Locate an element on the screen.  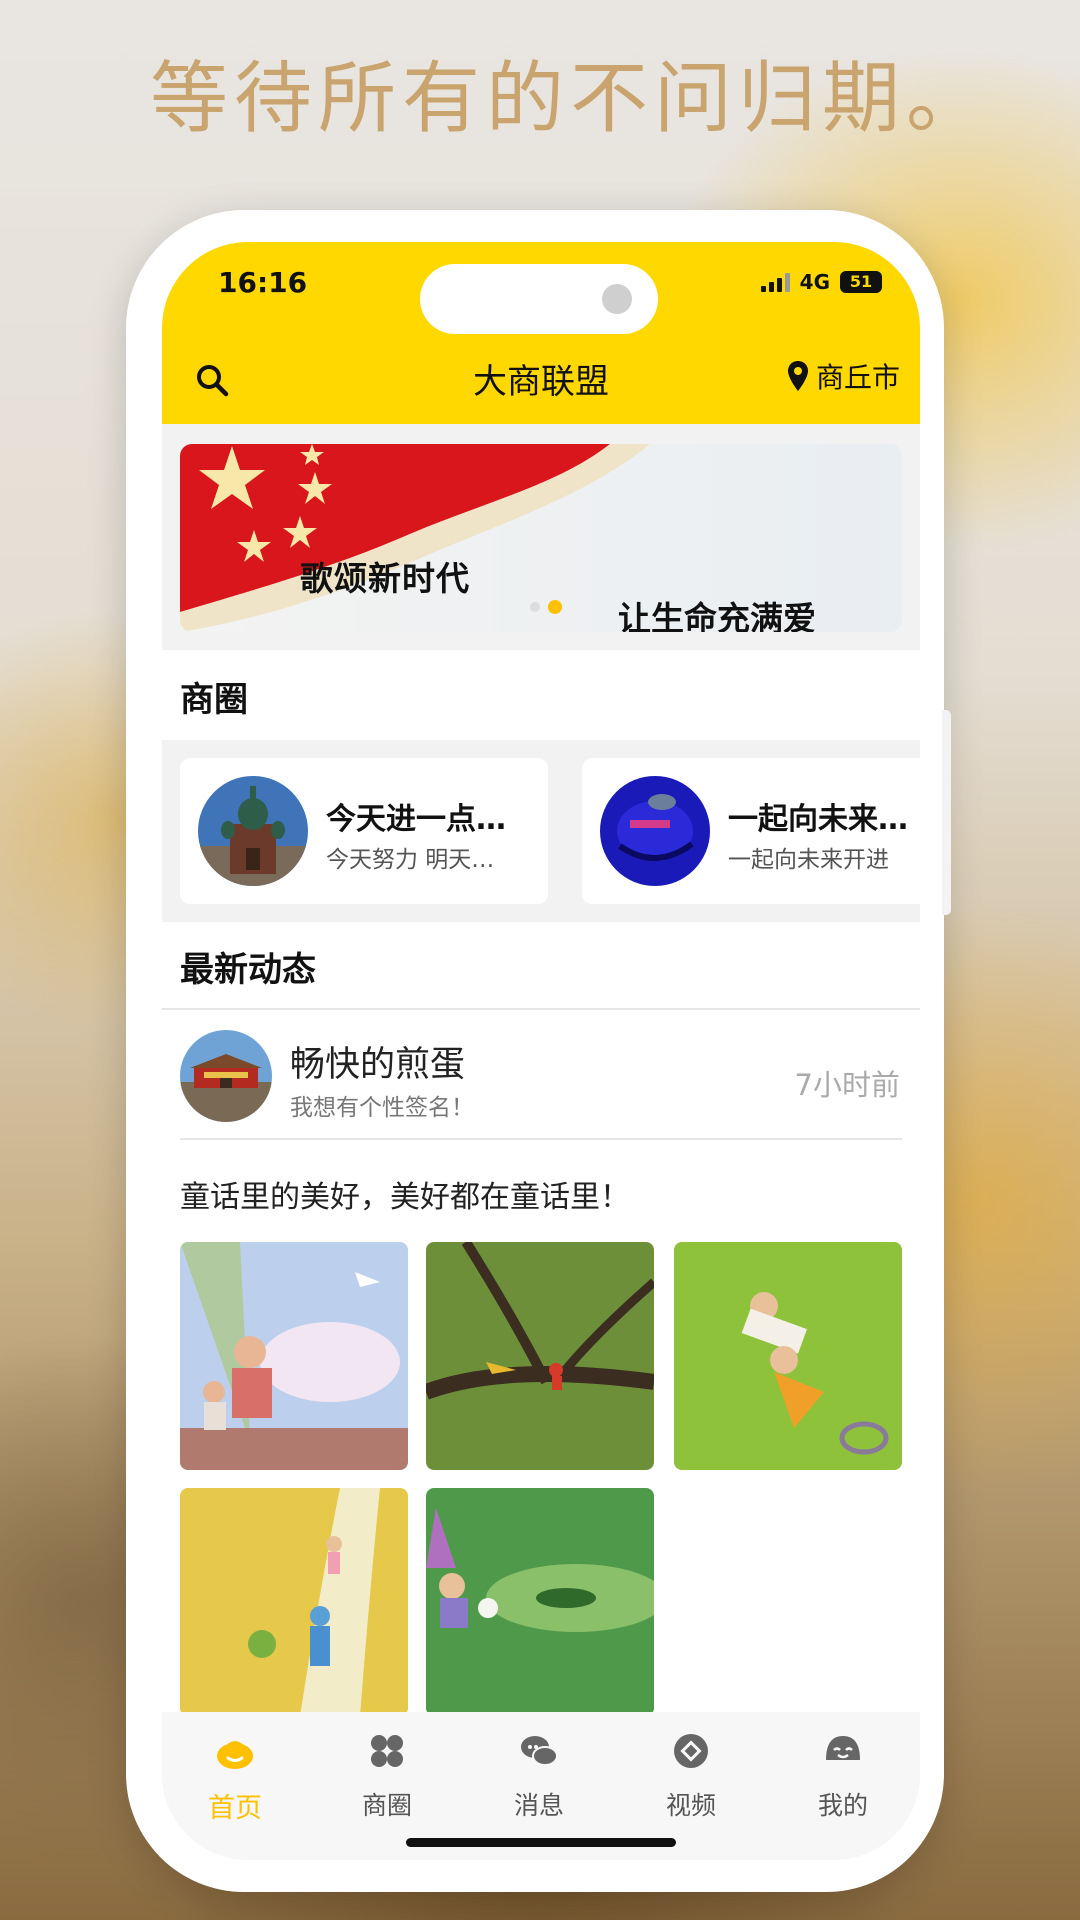
phone-side-button is located at coordinates (946, 812).